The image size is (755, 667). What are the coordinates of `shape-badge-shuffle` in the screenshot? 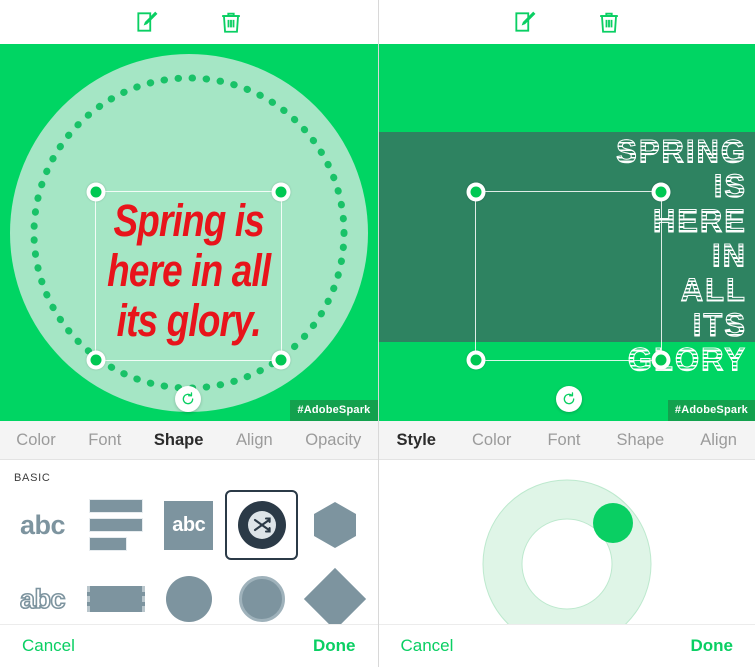 It's located at (262, 525).